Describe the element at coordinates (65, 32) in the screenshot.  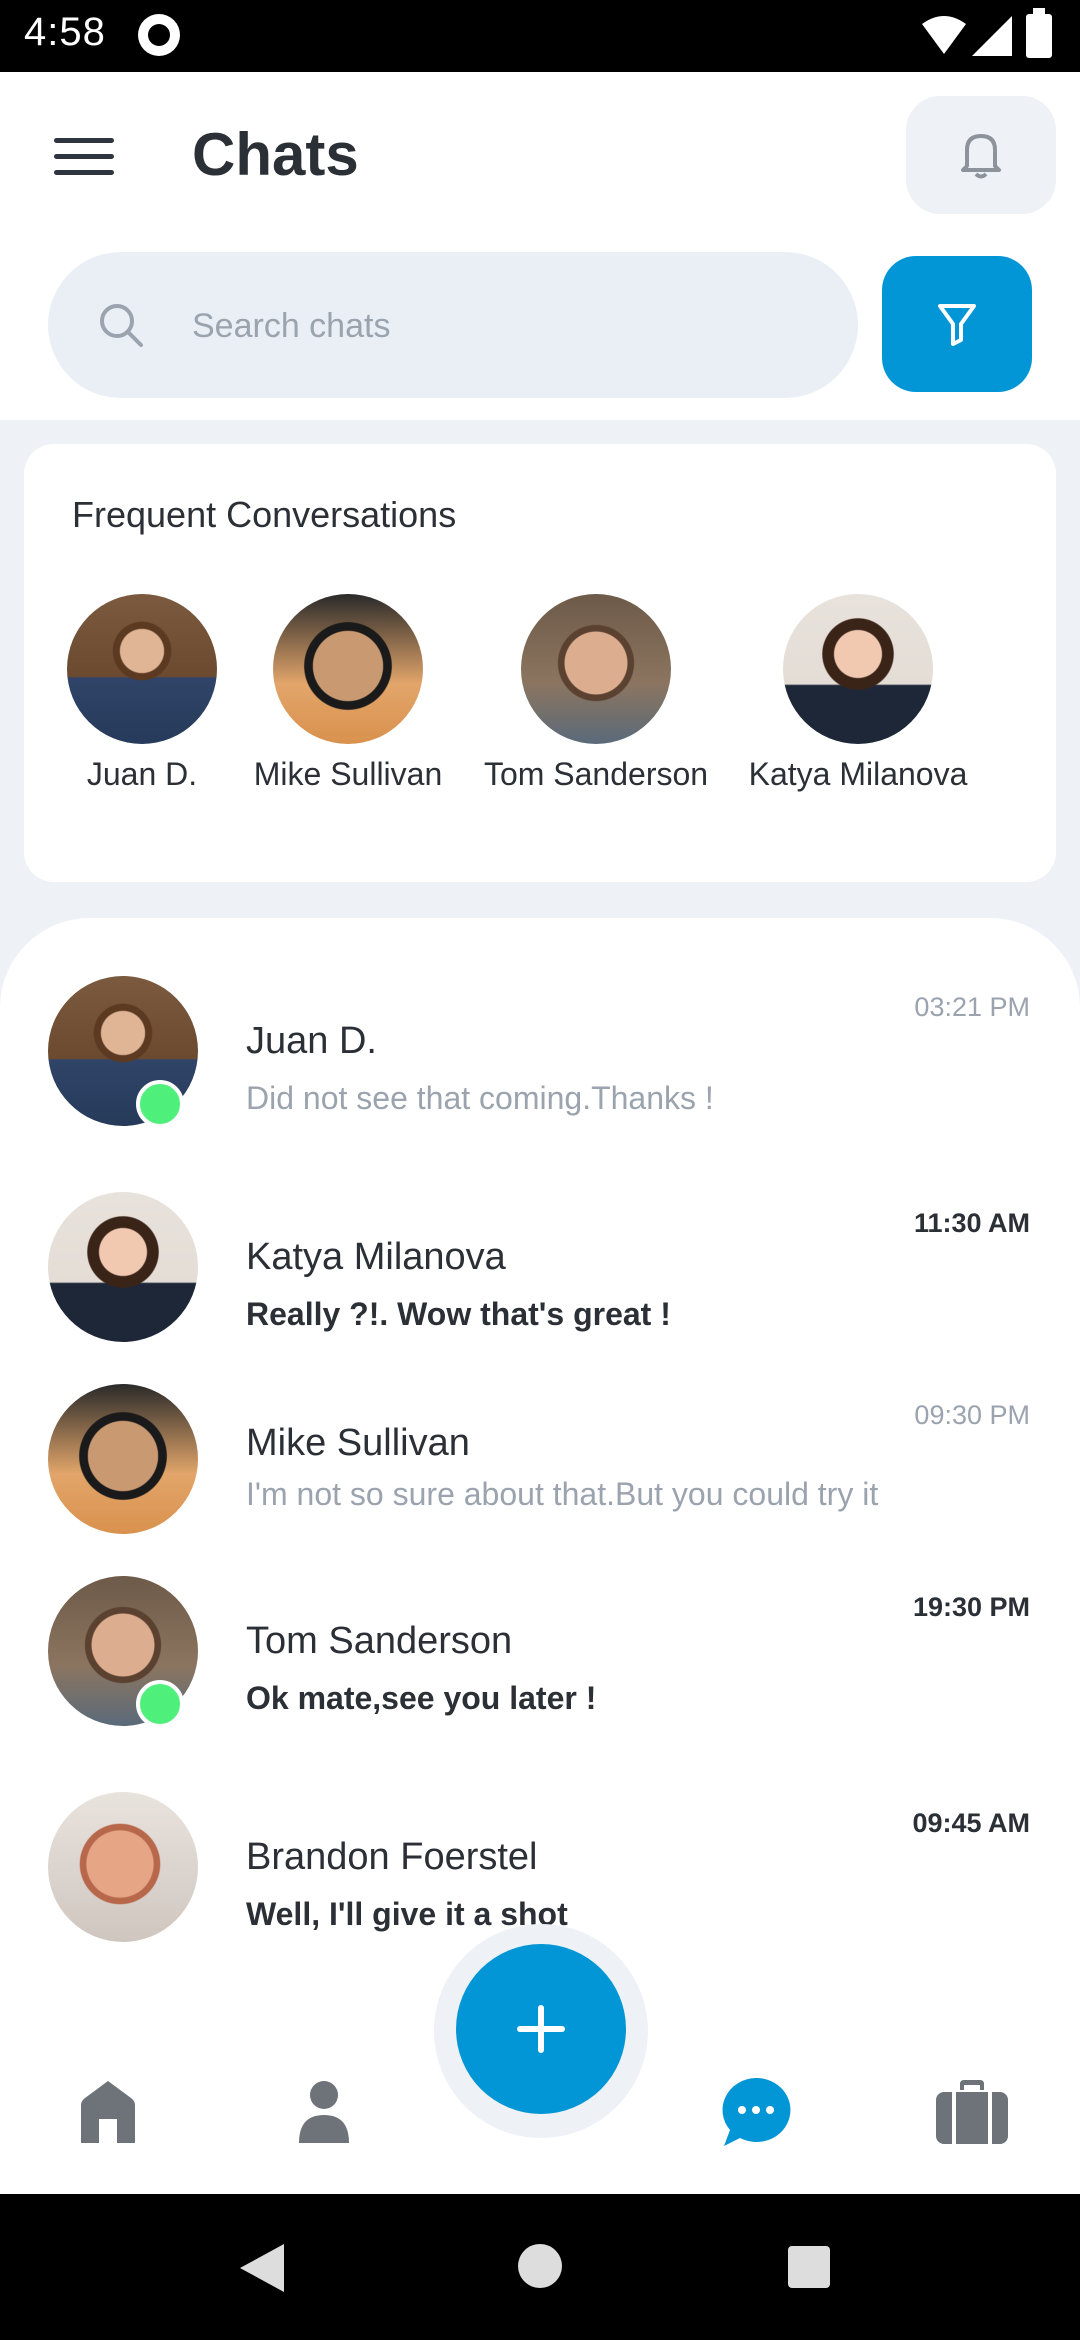
I see `status-time: 4:58` at that location.